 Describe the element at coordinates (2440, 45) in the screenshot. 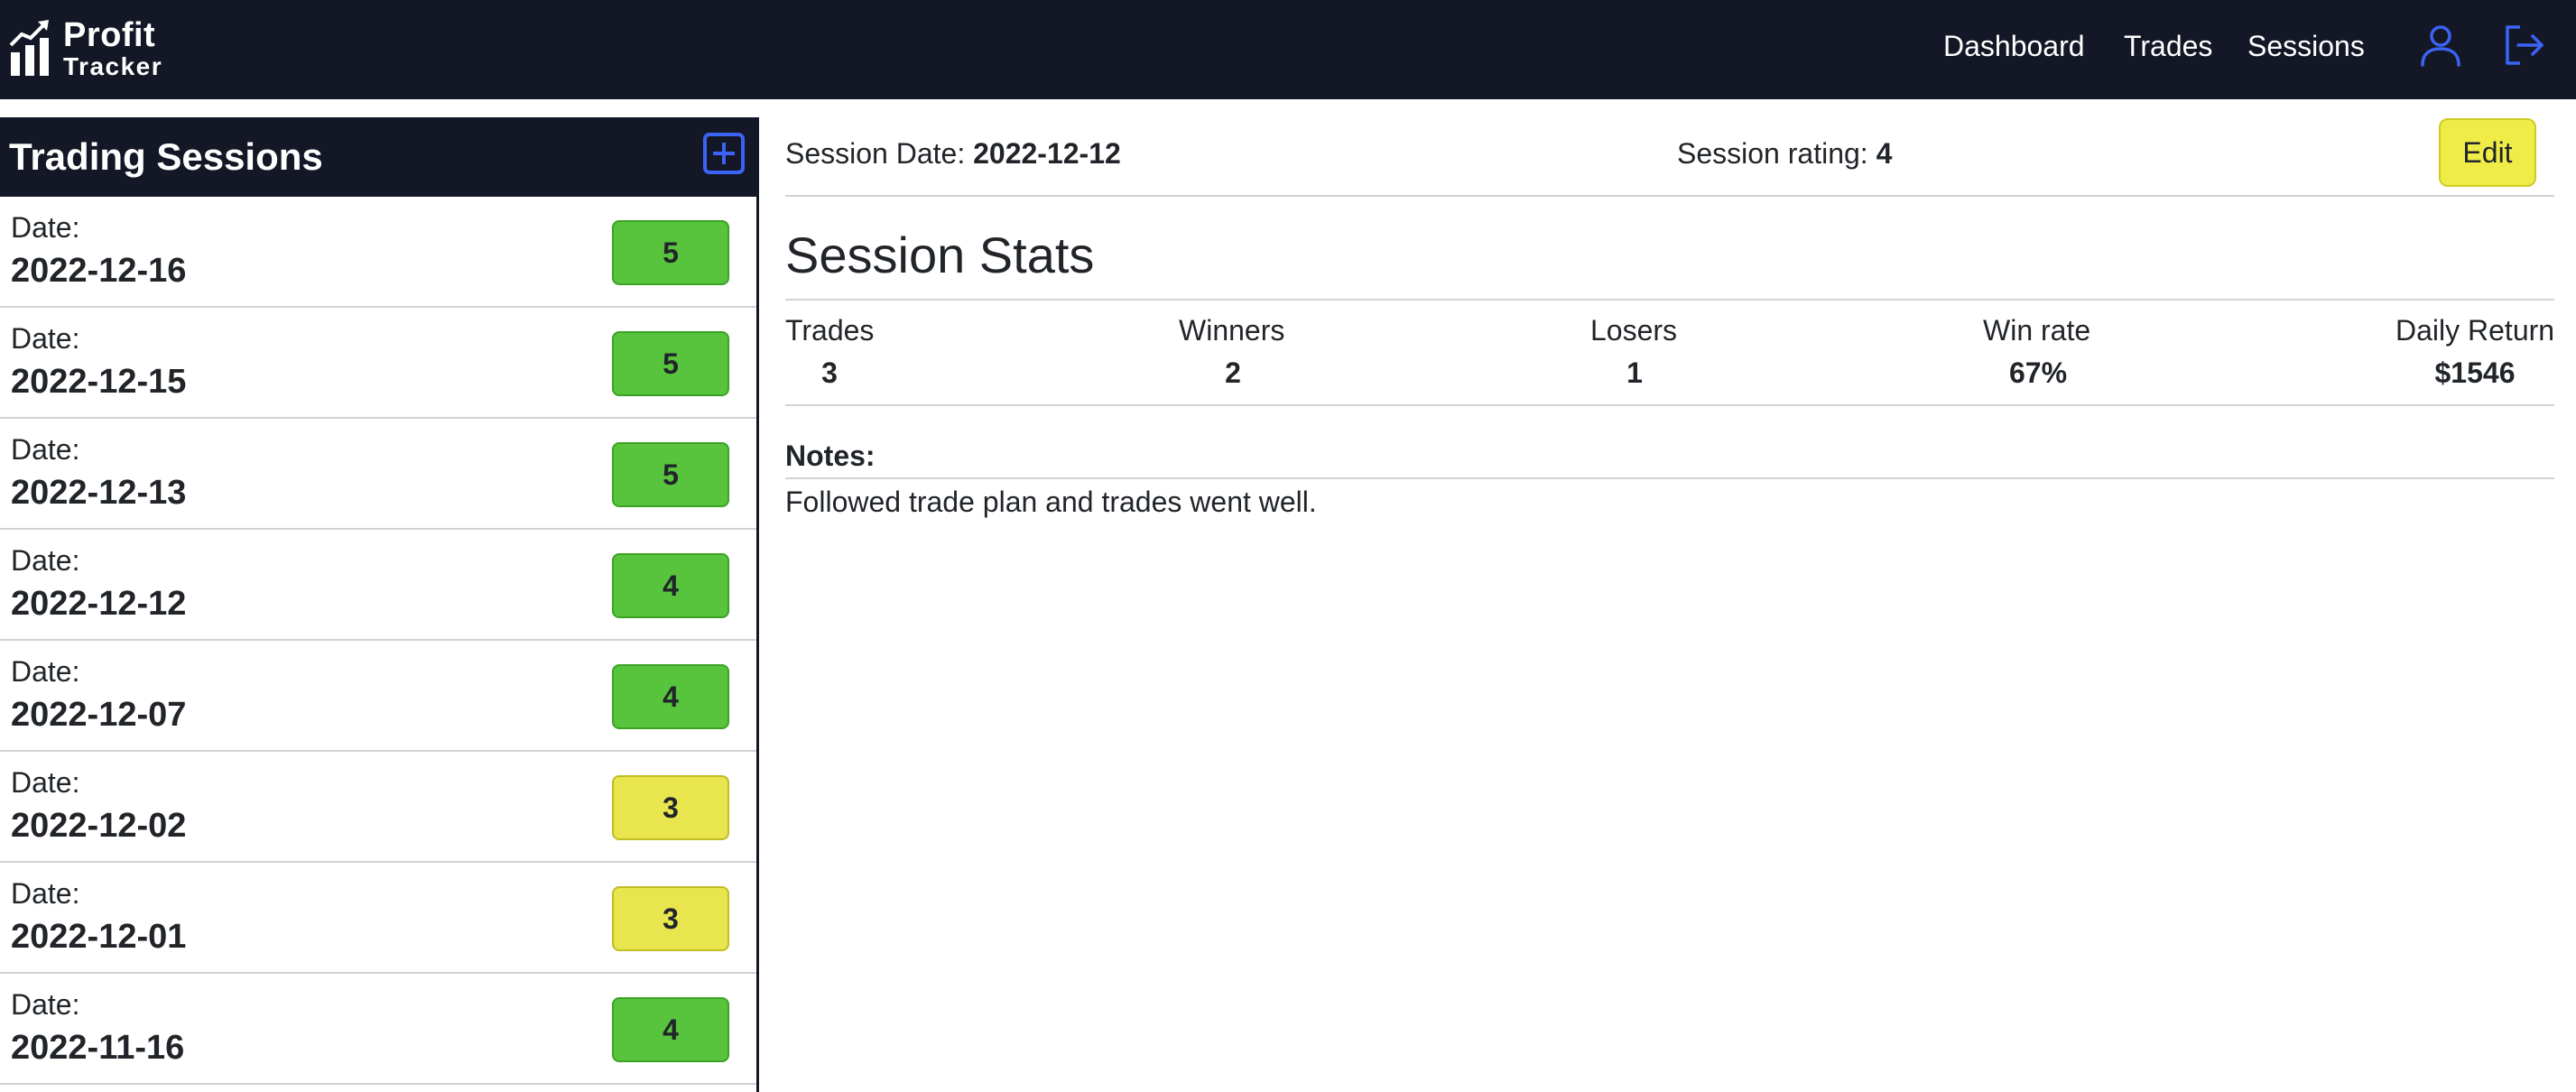

I see `user-icon` at that location.